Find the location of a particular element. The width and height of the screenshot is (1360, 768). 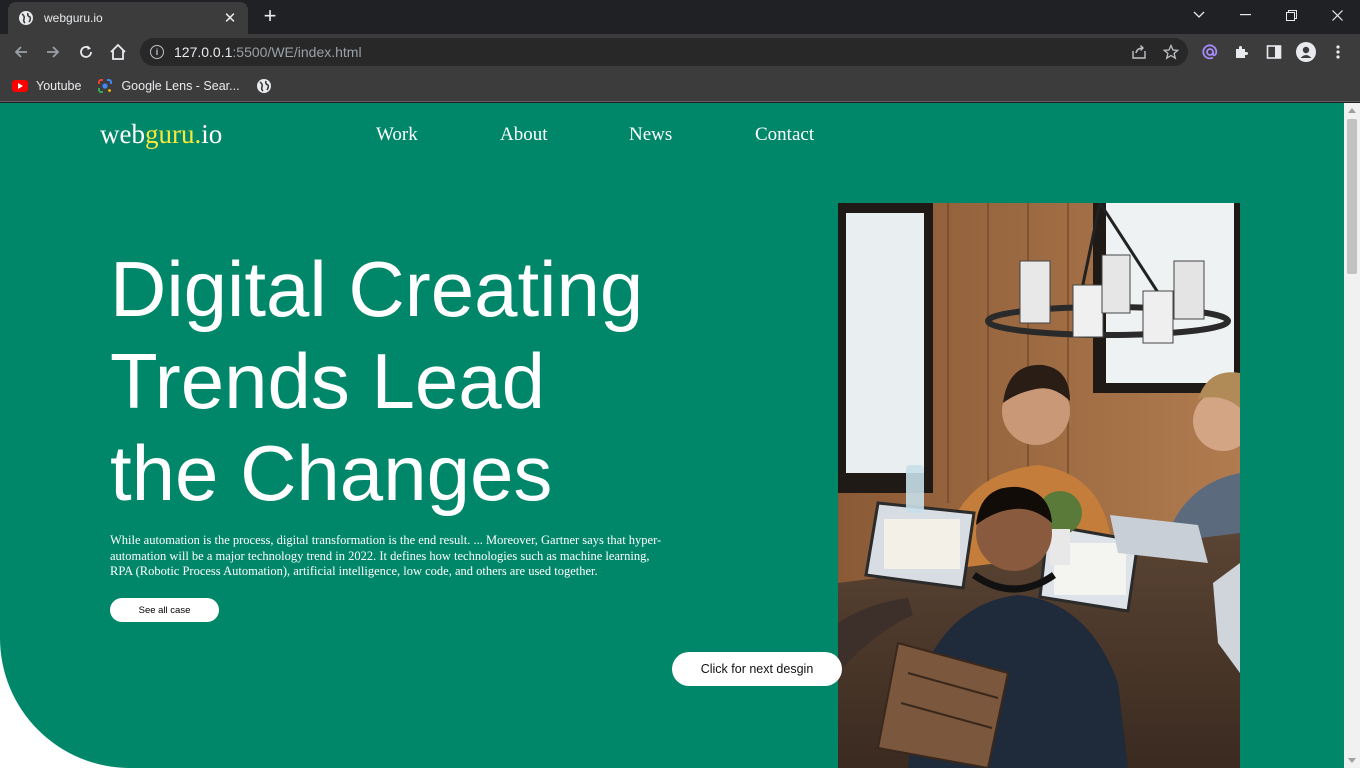

restore-icon is located at coordinates (1291, 15).